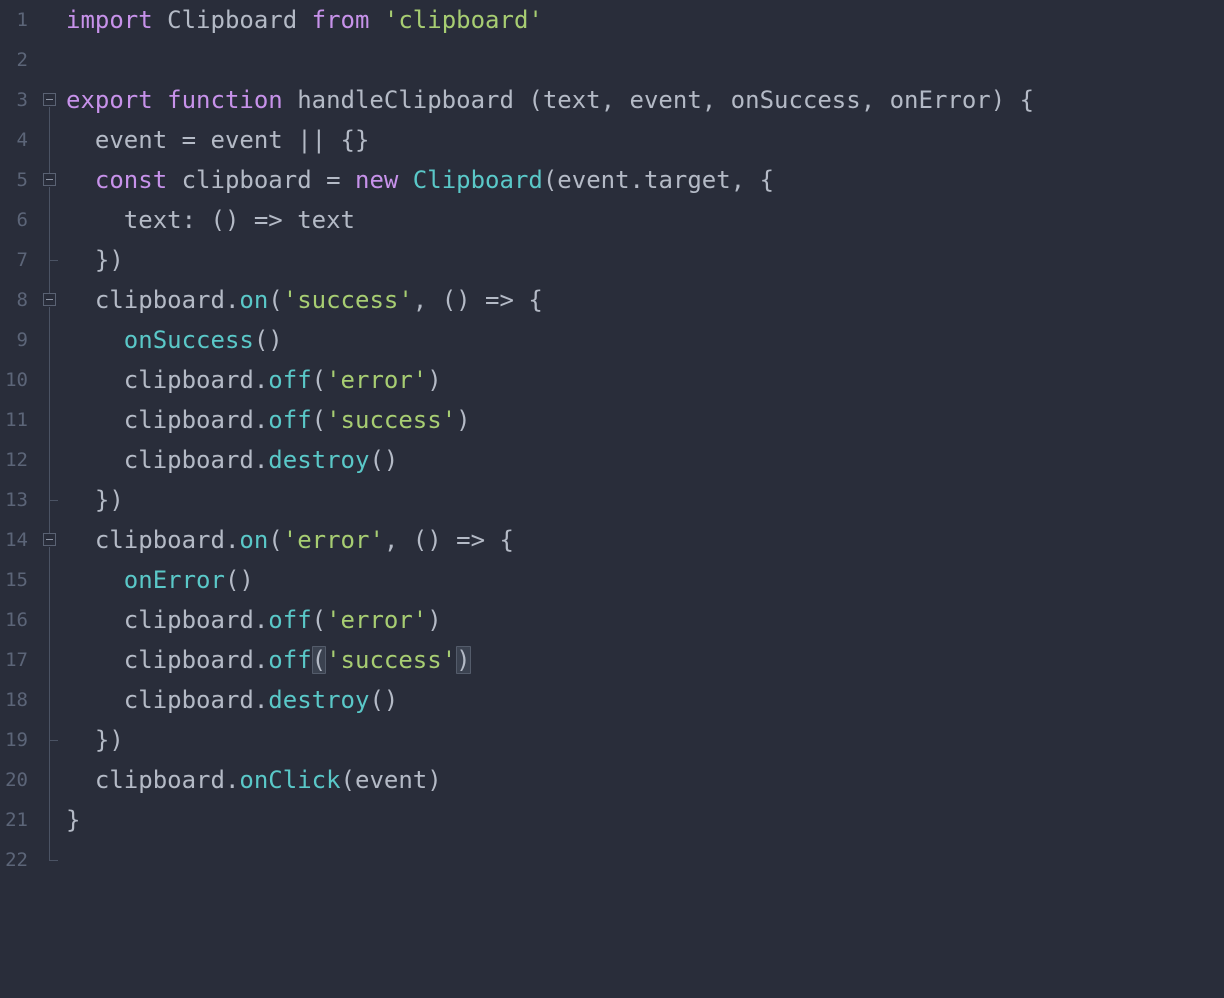 The image size is (1224, 998). What do you see at coordinates (53, 260) in the screenshot?
I see `fold-end-tick` at bounding box center [53, 260].